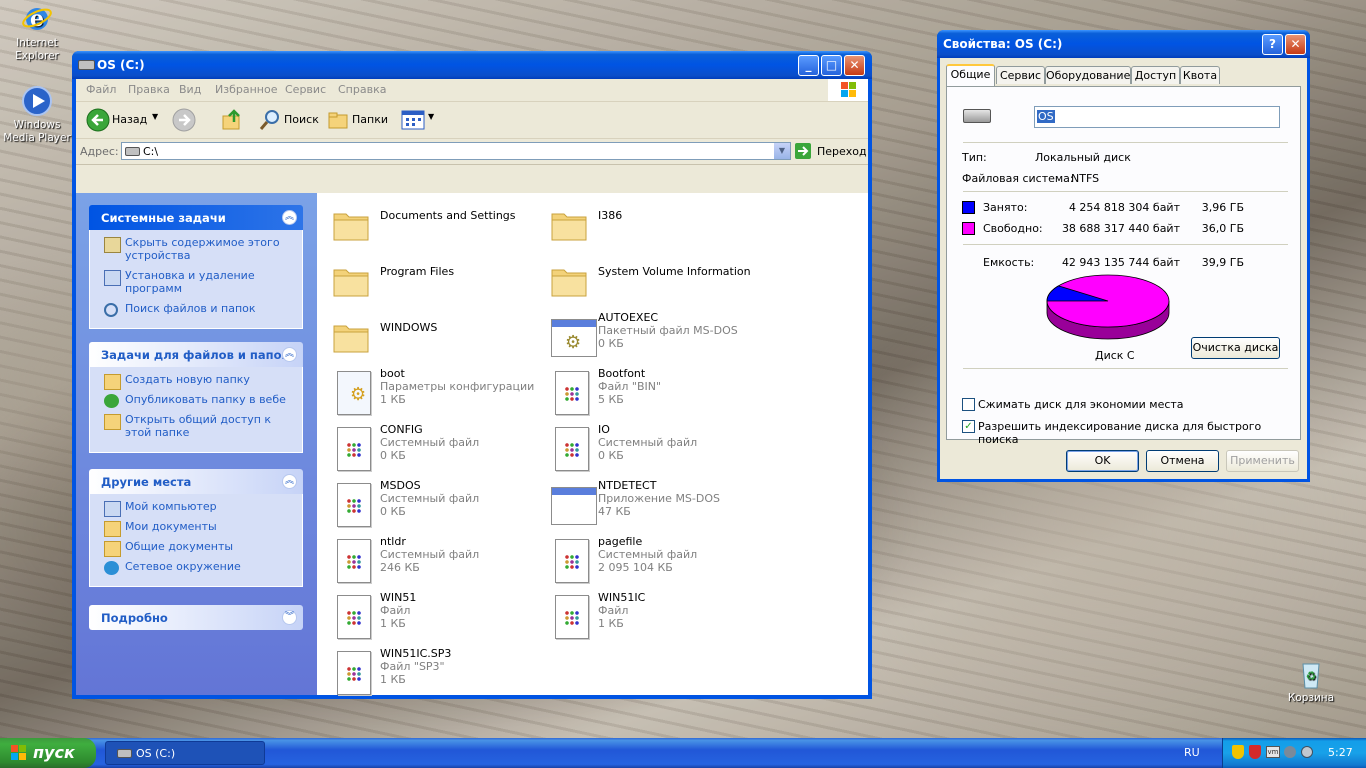  Describe the element at coordinates (432, 448) in the screenshot. I see `file-item: CONFIG Системный файл 0 КБ` at that location.